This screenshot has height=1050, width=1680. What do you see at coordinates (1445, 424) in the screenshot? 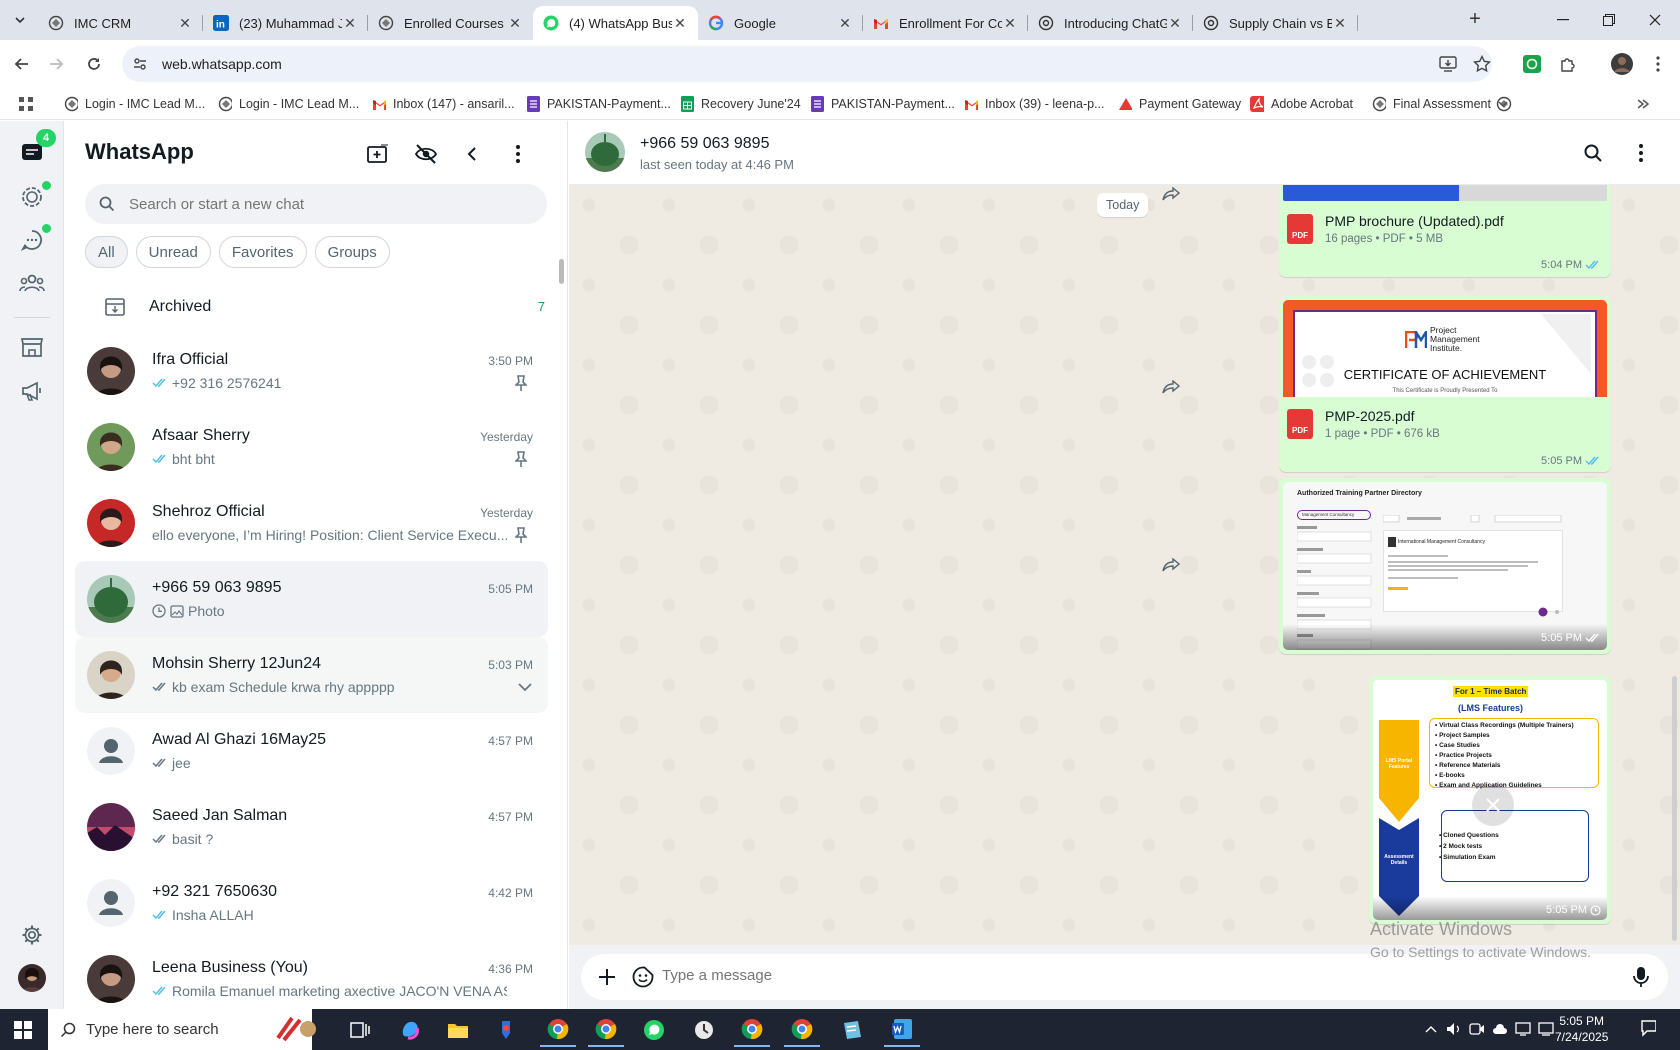
I see `document-attachment: PDF PMP-2025.pdf 1 page • PDF • 676 kB` at bounding box center [1445, 424].